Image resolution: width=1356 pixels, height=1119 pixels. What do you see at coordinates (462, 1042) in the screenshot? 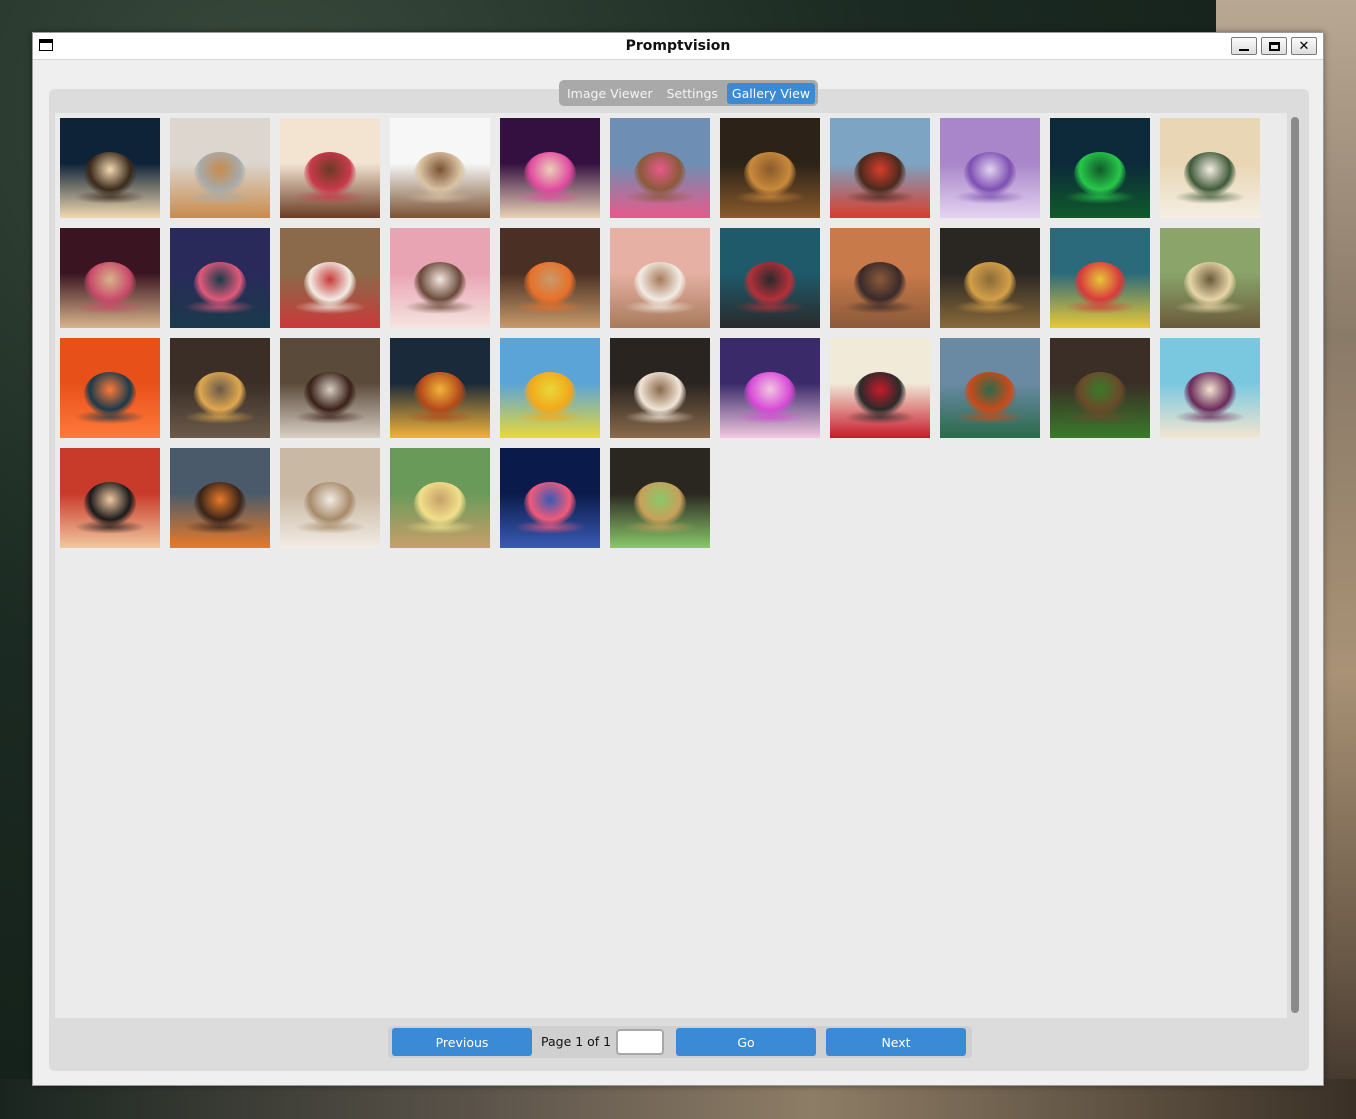
I see `previous-button: Previous` at bounding box center [462, 1042].